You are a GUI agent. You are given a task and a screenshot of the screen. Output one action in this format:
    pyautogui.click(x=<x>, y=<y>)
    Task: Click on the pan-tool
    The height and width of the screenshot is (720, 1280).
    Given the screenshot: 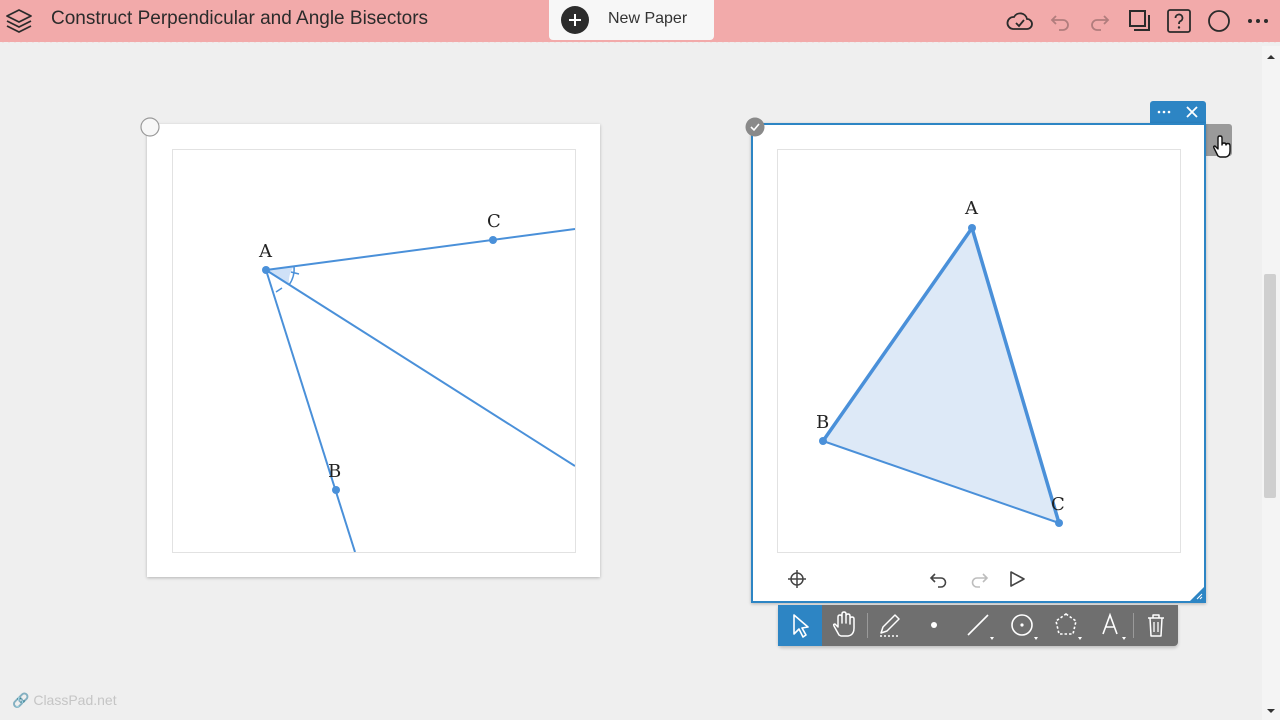 What is the action you would take?
    pyautogui.click(x=844, y=625)
    